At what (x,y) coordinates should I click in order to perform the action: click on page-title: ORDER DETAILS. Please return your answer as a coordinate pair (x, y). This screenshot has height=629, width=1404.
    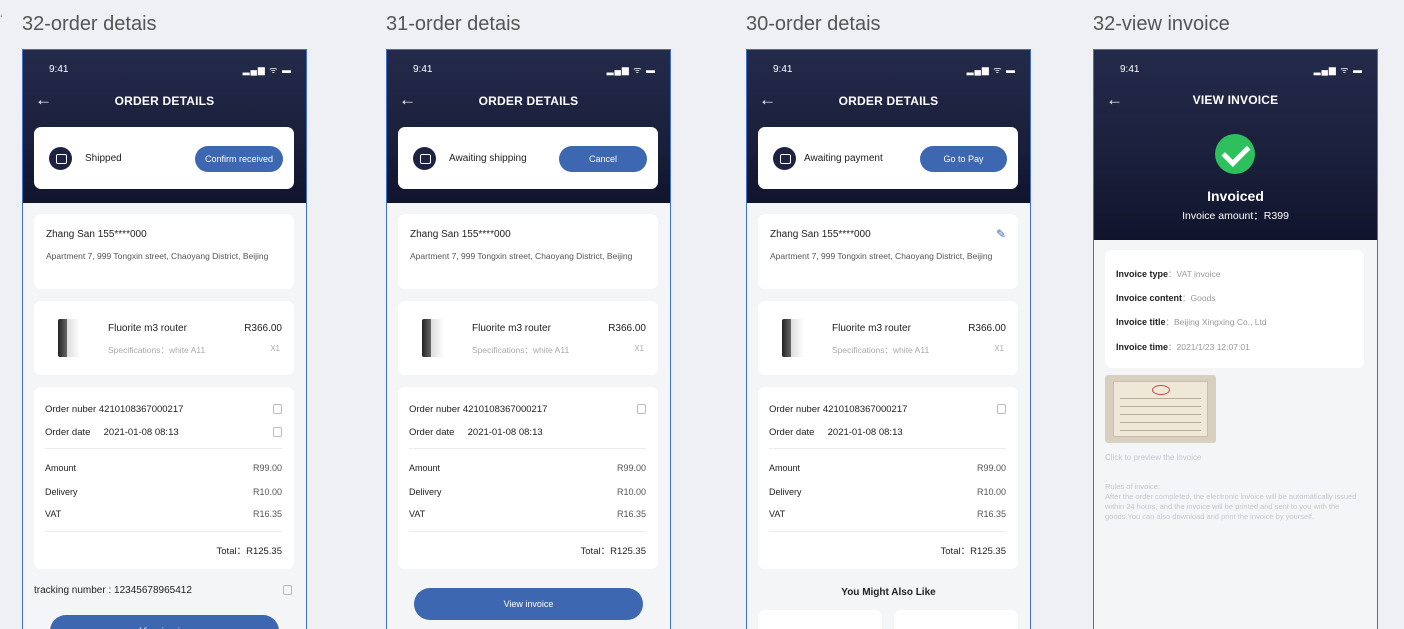
    Looking at the image, I should click on (528, 101).